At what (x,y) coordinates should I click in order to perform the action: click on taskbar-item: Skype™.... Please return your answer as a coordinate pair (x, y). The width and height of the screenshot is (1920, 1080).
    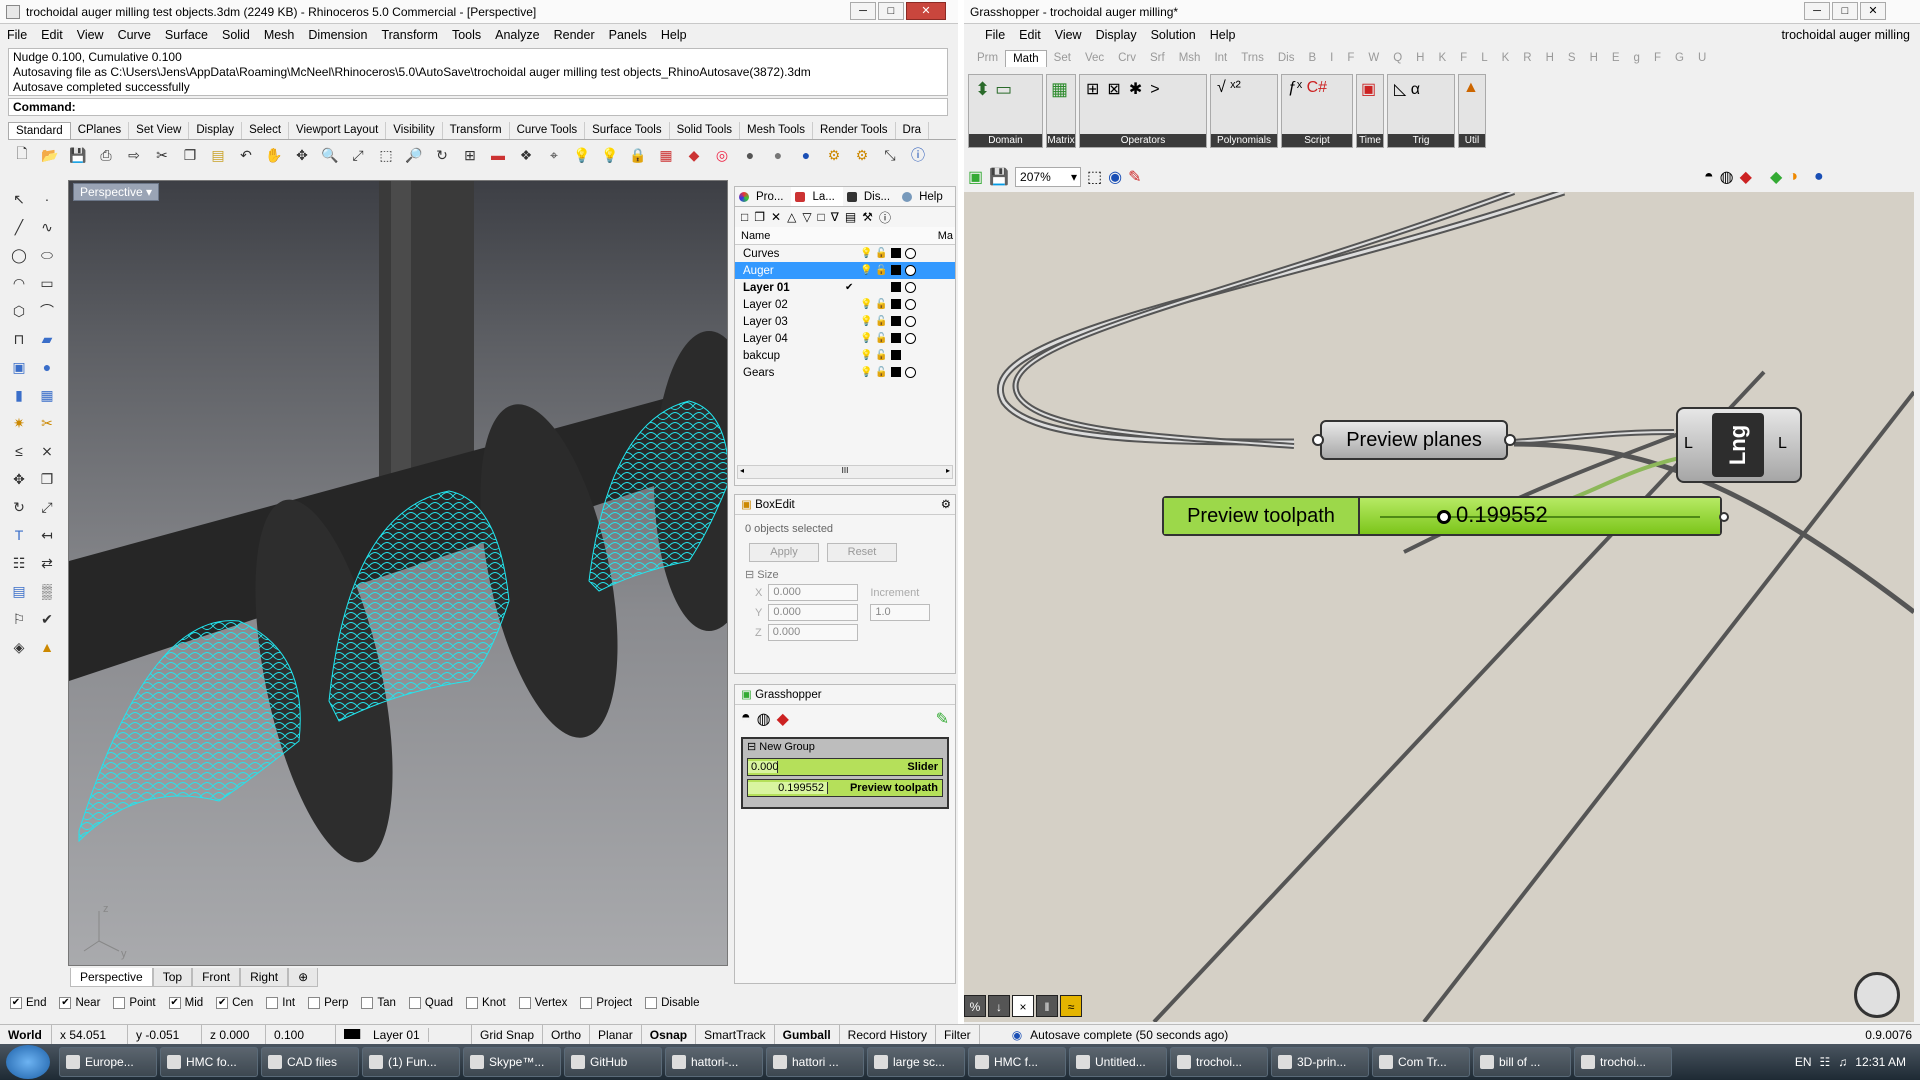
    Looking at the image, I should click on (512, 1062).